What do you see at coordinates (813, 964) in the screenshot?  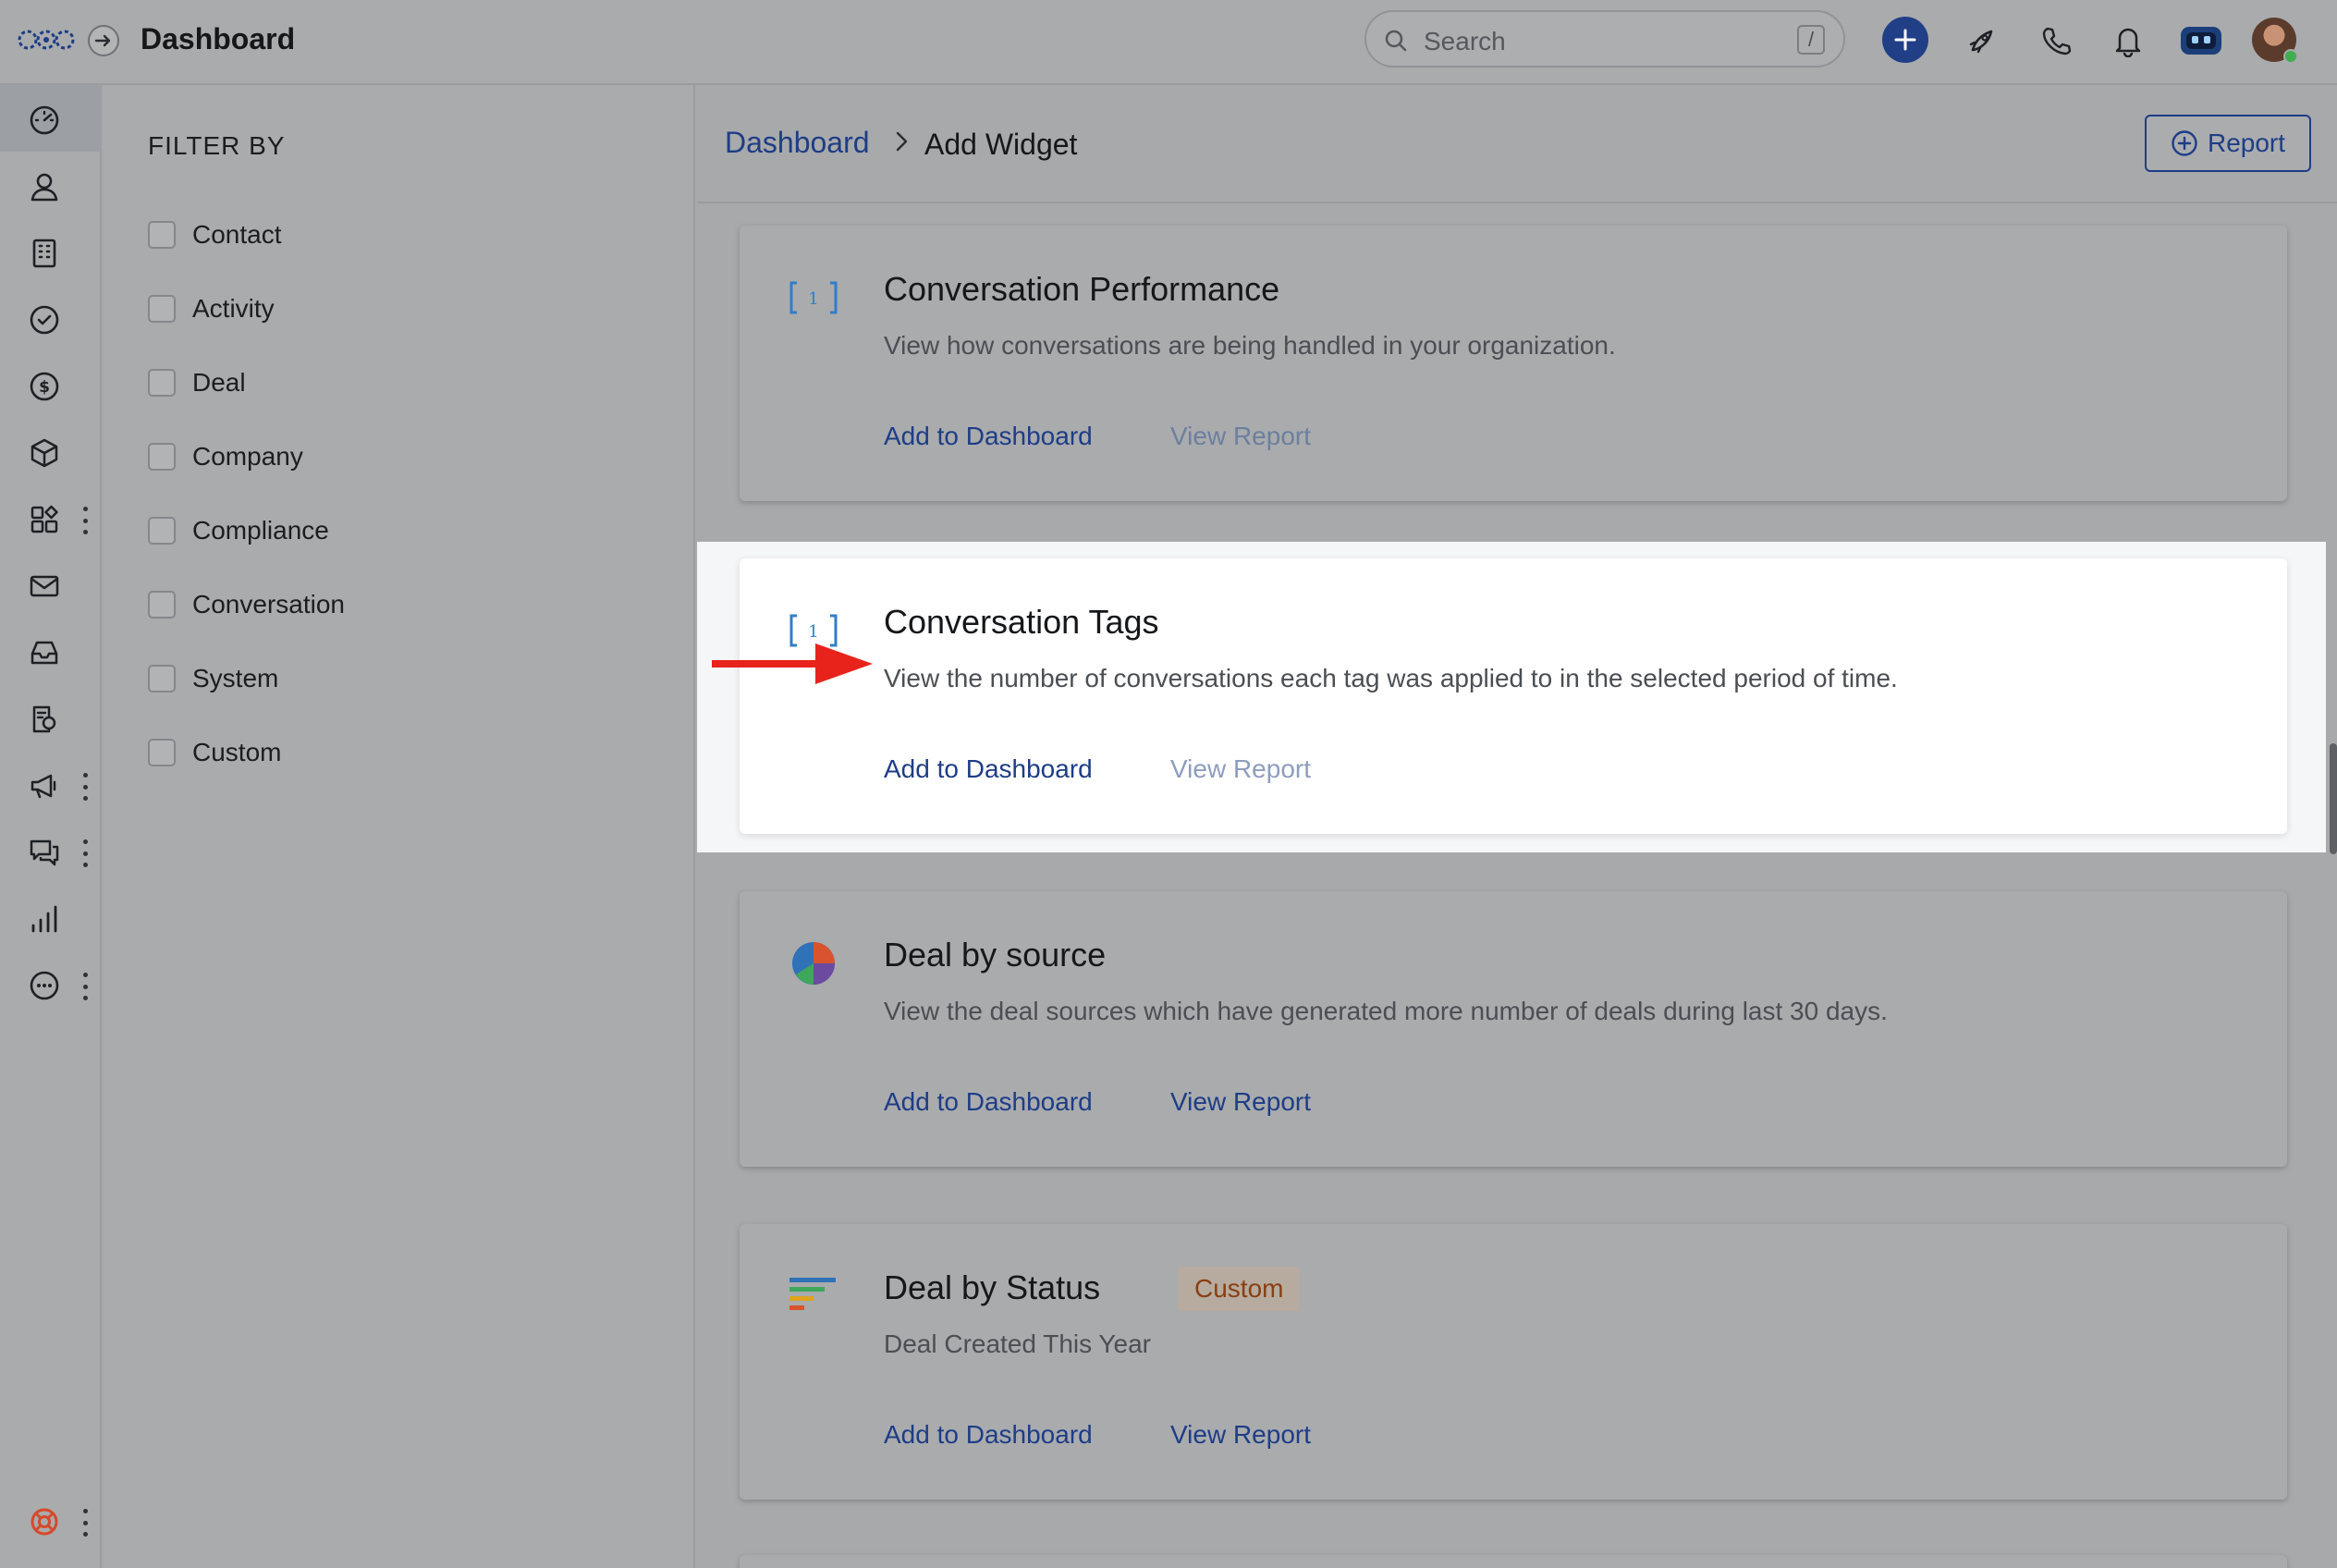 I see `pie-chart-icon` at bounding box center [813, 964].